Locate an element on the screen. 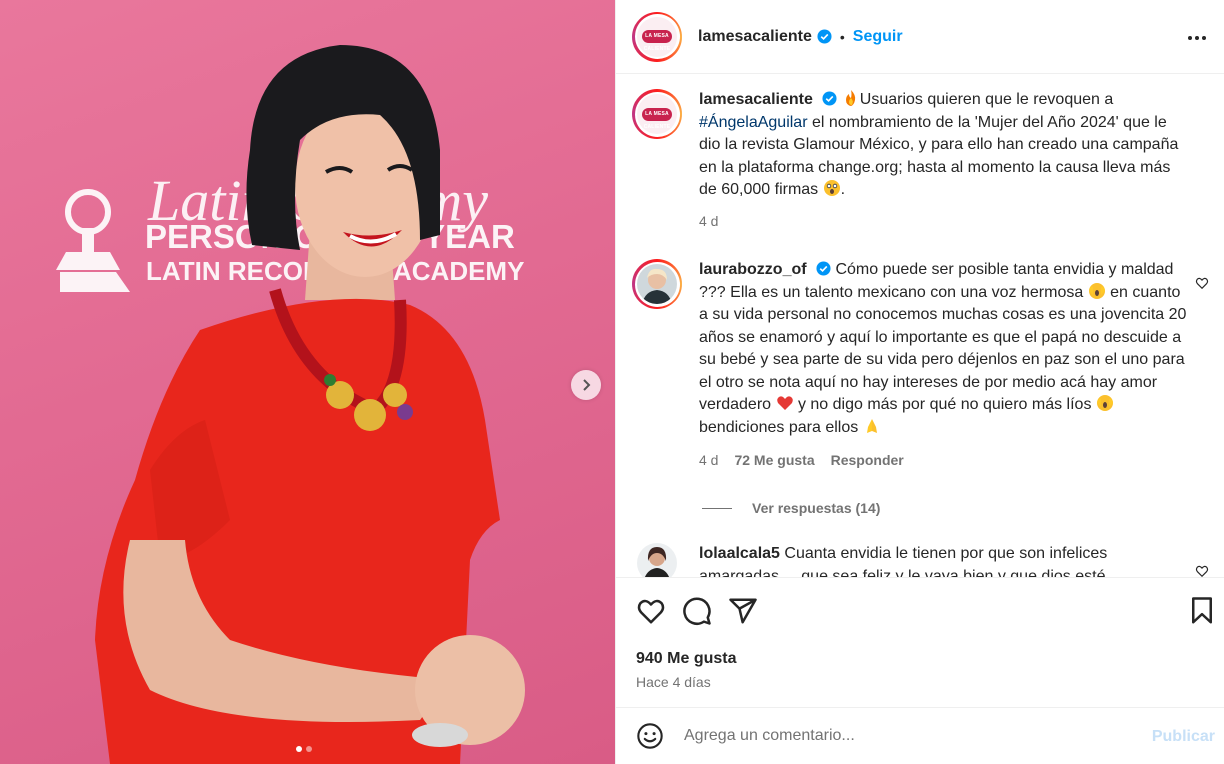 Image resolution: width=1224 pixels, height=764 pixels. caption-text-start: Usuarios quieren que le revoquen a is located at coordinates (986, 99).